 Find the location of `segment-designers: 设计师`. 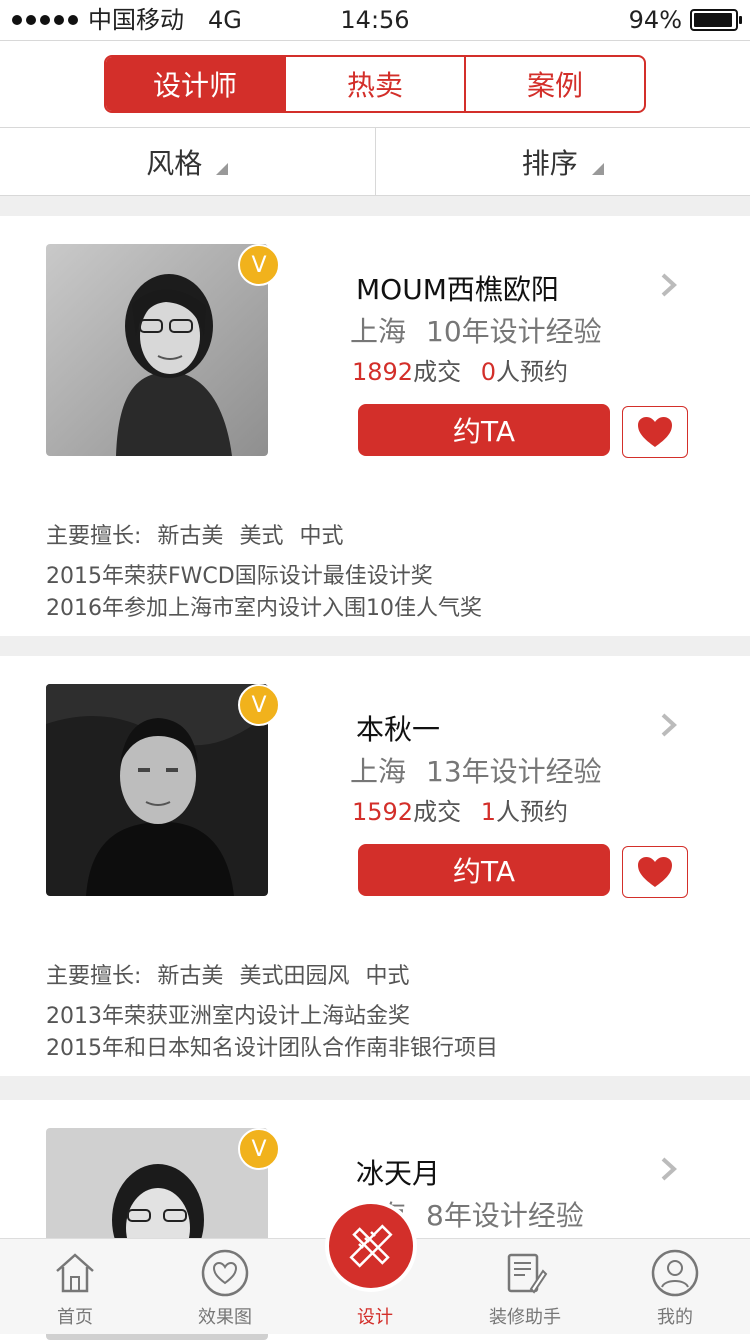

segment-designers: 设计师 is located at coordinates (195, 84).